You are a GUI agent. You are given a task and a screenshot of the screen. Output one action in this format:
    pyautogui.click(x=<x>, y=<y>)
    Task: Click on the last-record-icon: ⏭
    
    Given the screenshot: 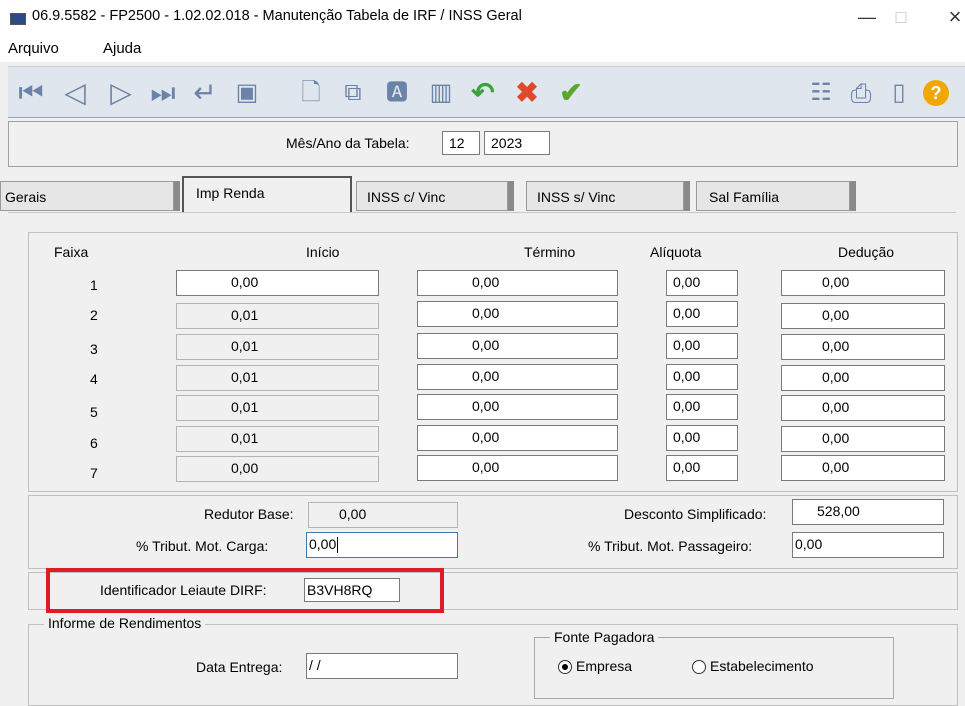 What is the action you would take?
    pyautogui.click(x=163, y=93)
    